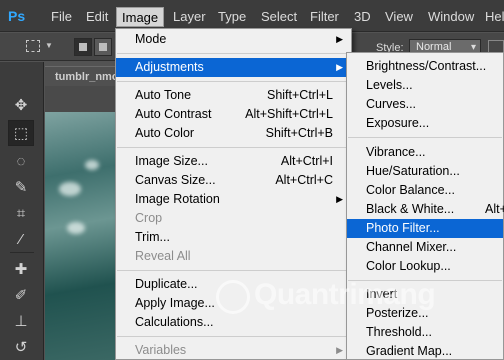 The width and height of the screenshot is (504, 360). What do you see at coordinates (233, 114) in the screenshot?
I see `menu-item-auto-contrast: Auto Contrast Alt+Shift+Ctrl+L` at bounding box center [233, 114].